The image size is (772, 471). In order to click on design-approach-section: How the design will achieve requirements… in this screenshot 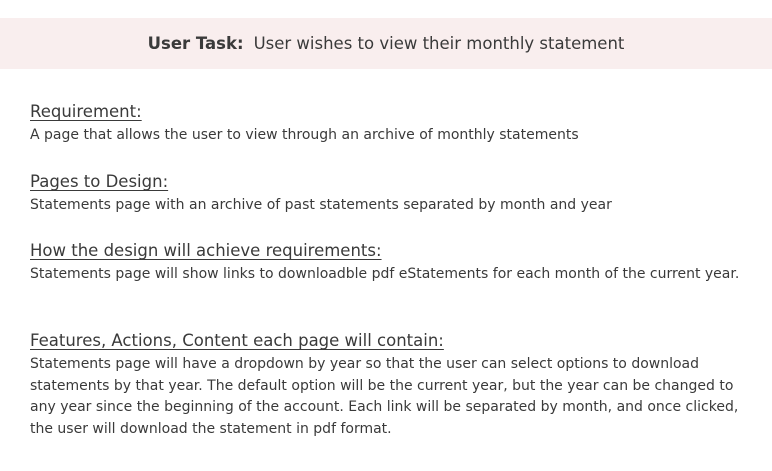, I will do `click(392, 263)`.